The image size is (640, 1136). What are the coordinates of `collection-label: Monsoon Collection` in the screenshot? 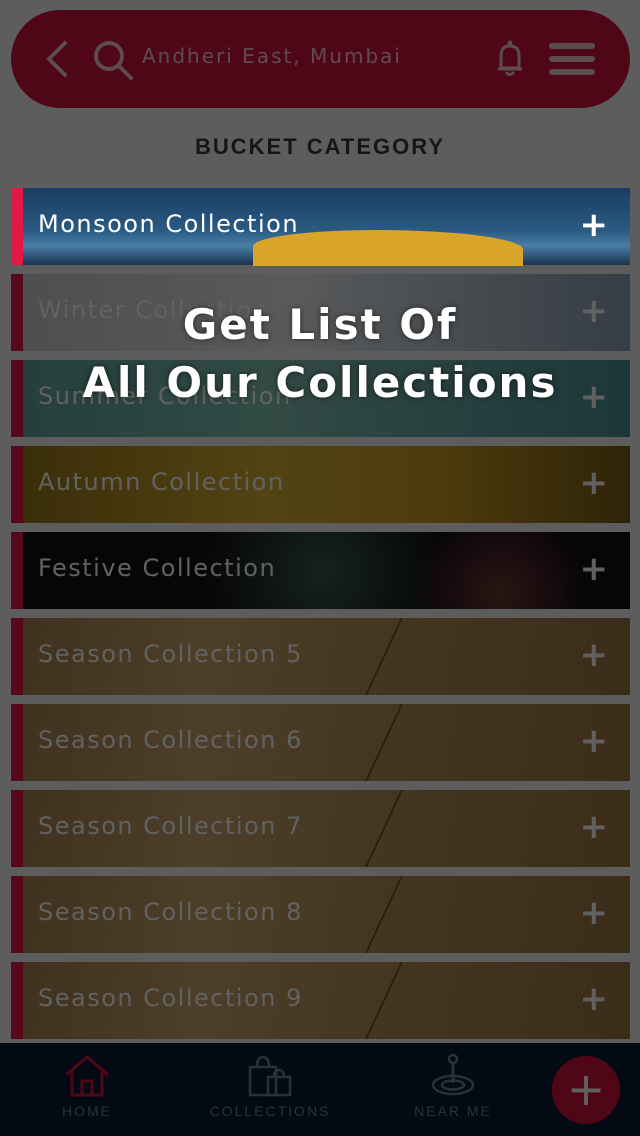 It's located at (169, 224).